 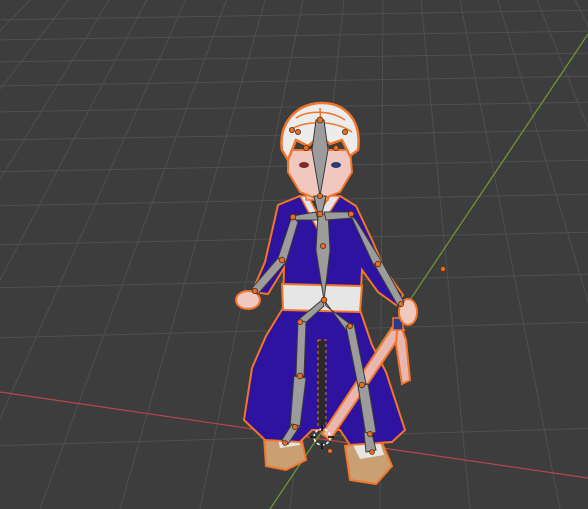 I want to click on left-hand, so click(x=248, y=300).